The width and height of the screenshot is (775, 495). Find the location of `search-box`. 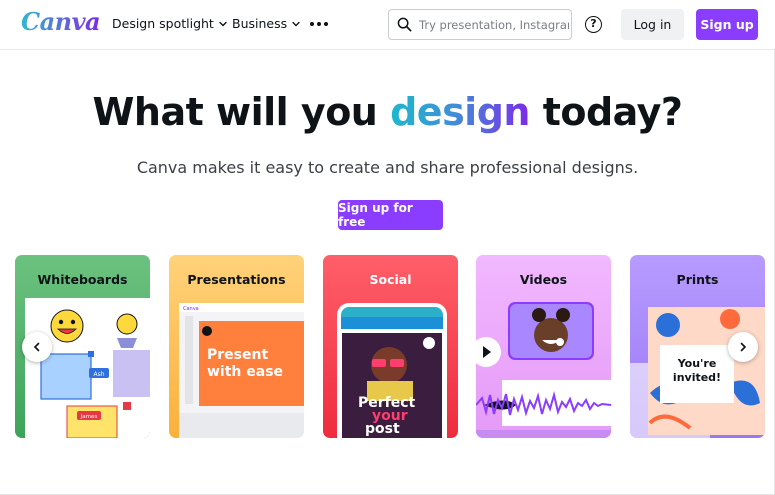

search-box is located at coordinates (480, 24).